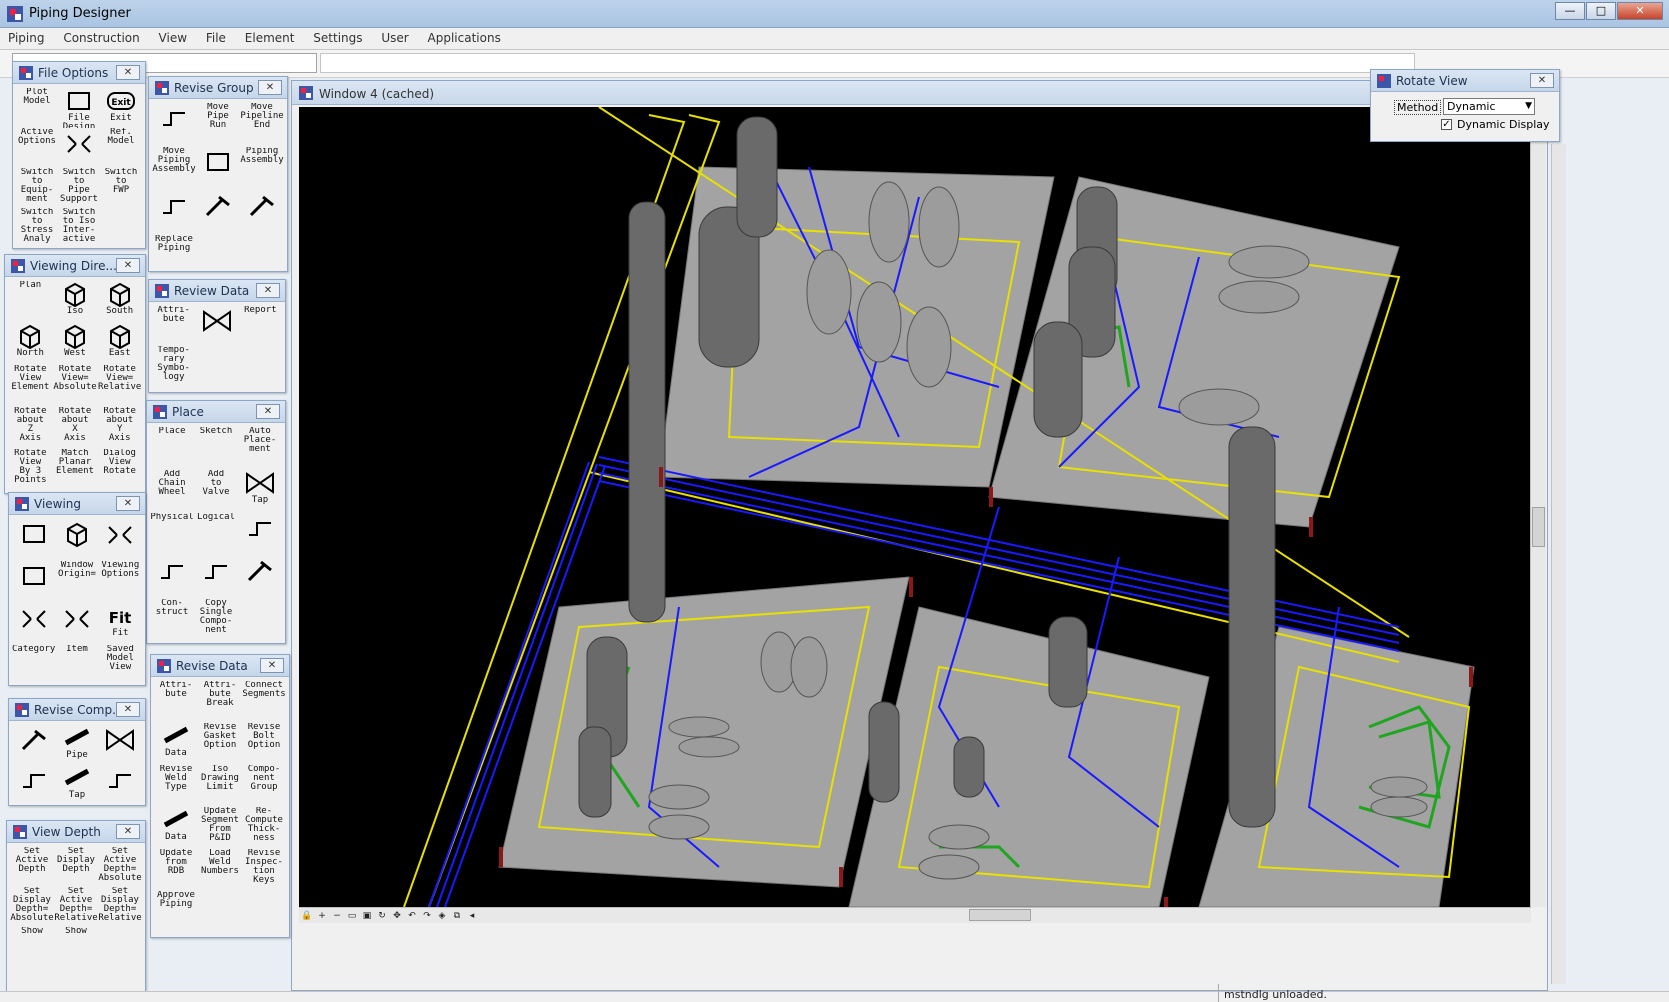 The image size is (1669, 1002). Describe the element at coordinates (1538, 527) in the screenshot. I see `vertical-scroll-thumb` at that location.